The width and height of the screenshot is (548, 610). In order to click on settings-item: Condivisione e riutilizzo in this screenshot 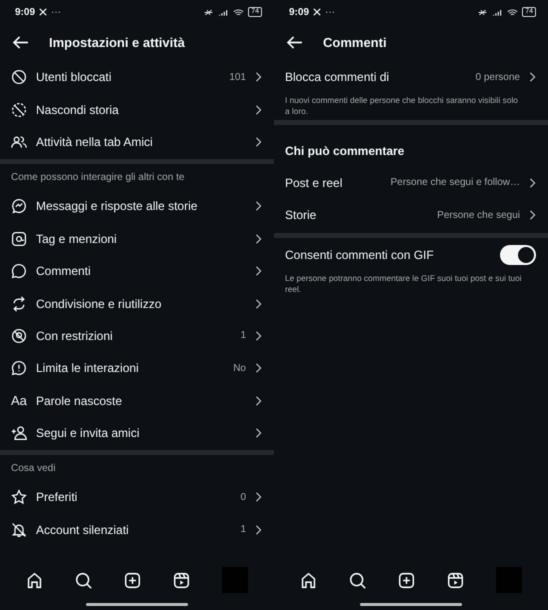, I will do `click(137, 303)`.